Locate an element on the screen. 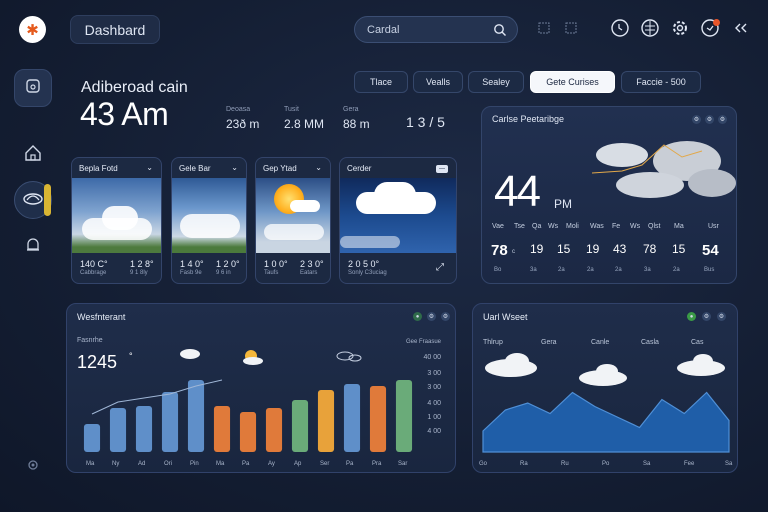  x-tick: Pin is located at coordinates (194, 464).